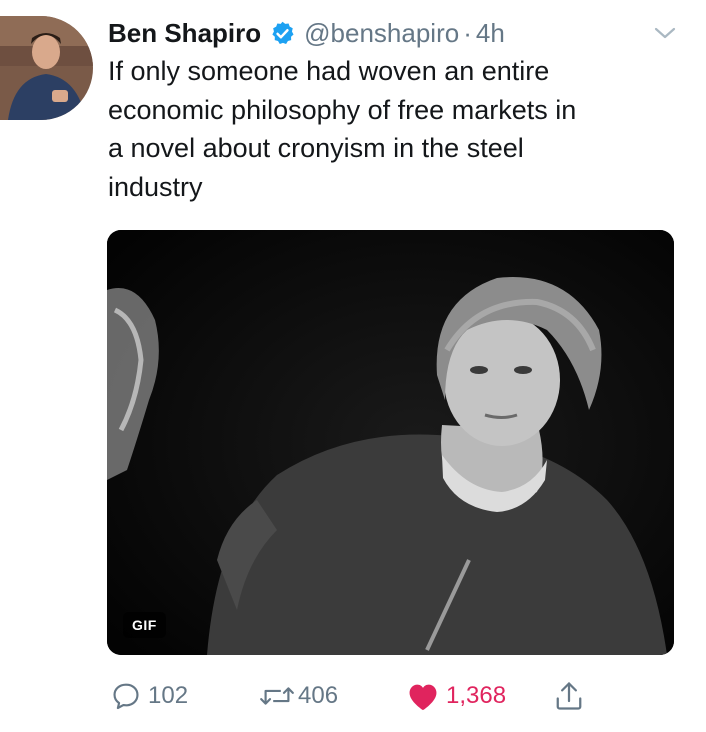 The height and width of the screenshot is (732, 706). I want to click on reply-icon, so click(126, 696).